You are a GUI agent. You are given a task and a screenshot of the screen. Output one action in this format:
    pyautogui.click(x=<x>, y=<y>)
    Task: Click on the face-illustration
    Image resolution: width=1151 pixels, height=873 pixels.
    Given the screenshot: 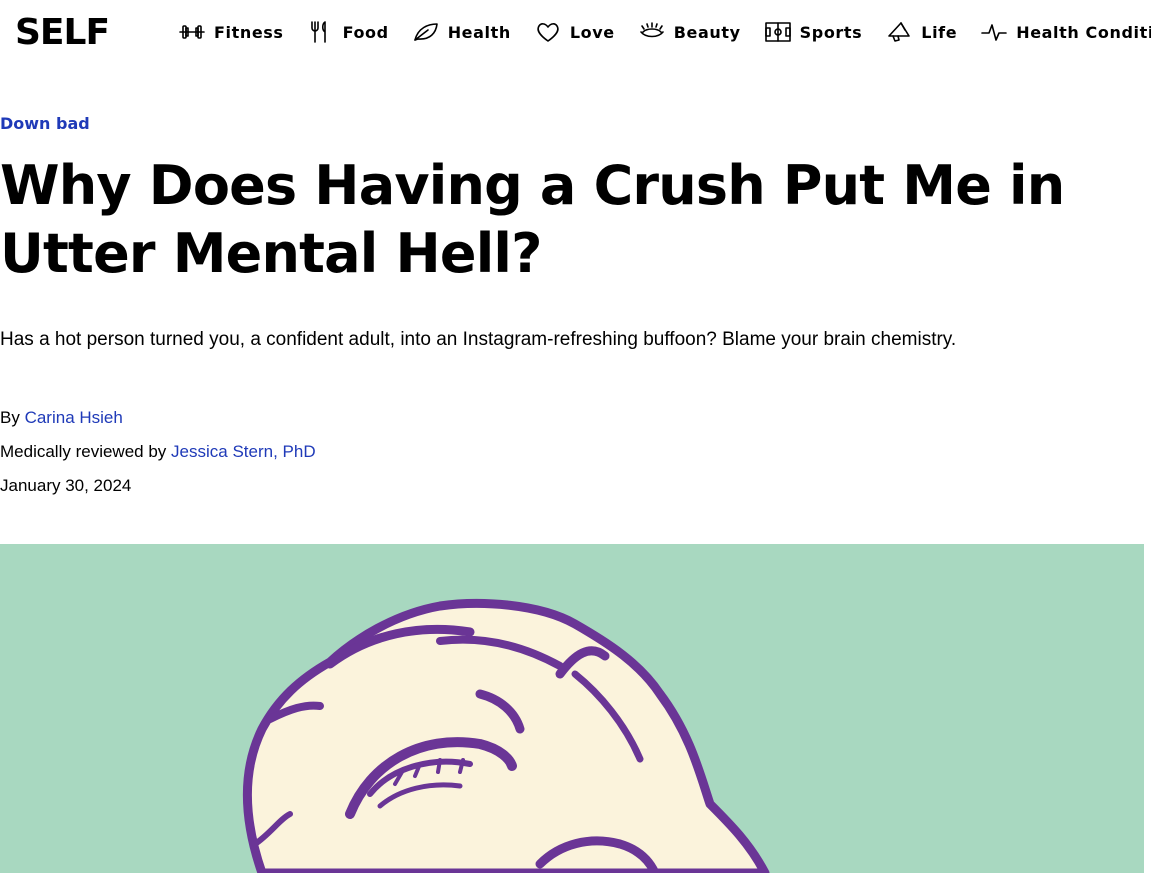 What is the action you would take?
    pyautogui.click(x=506, y=735)
    